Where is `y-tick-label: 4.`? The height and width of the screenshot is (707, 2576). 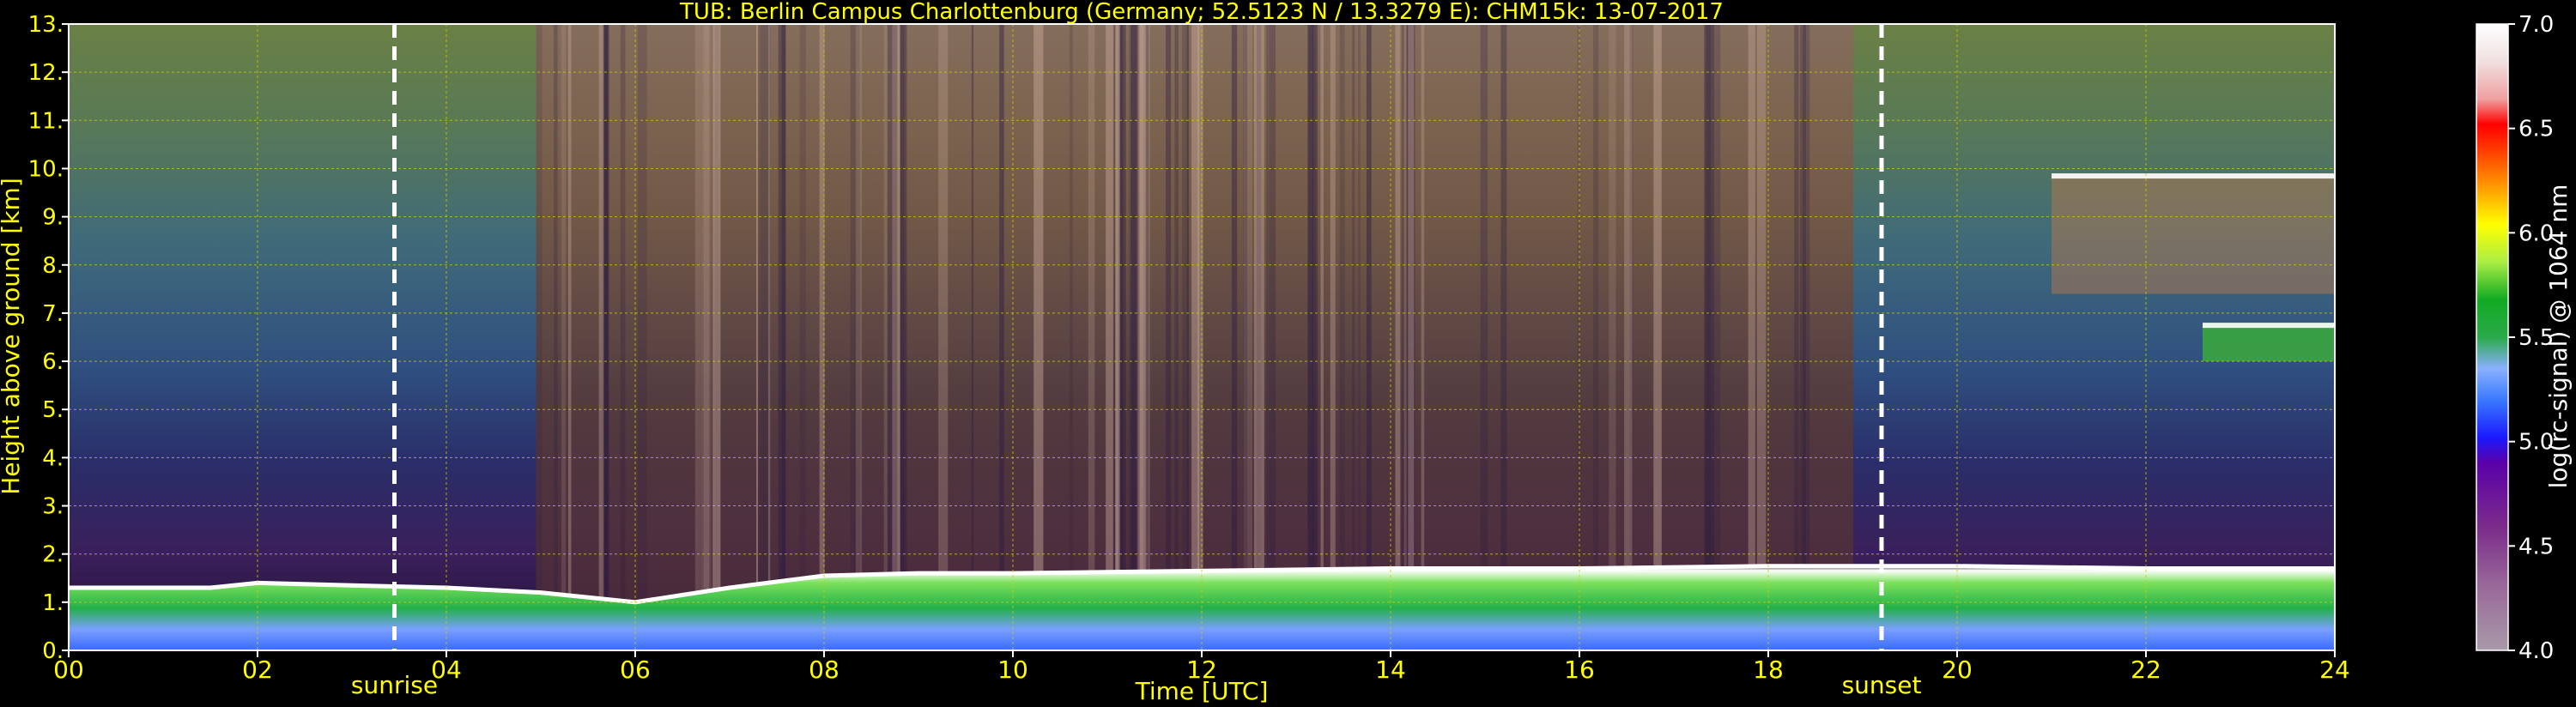
y-tick-label: 4. is located at coordinates (53, 458).